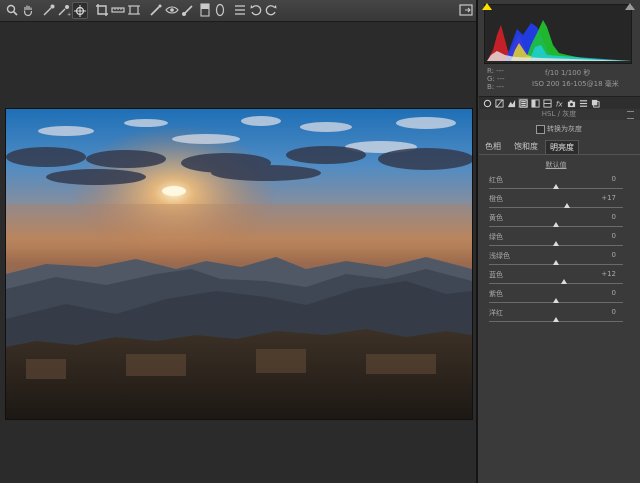 The image size is (640, 483). I want to click on panel-menu-icon, so click(630, 115).